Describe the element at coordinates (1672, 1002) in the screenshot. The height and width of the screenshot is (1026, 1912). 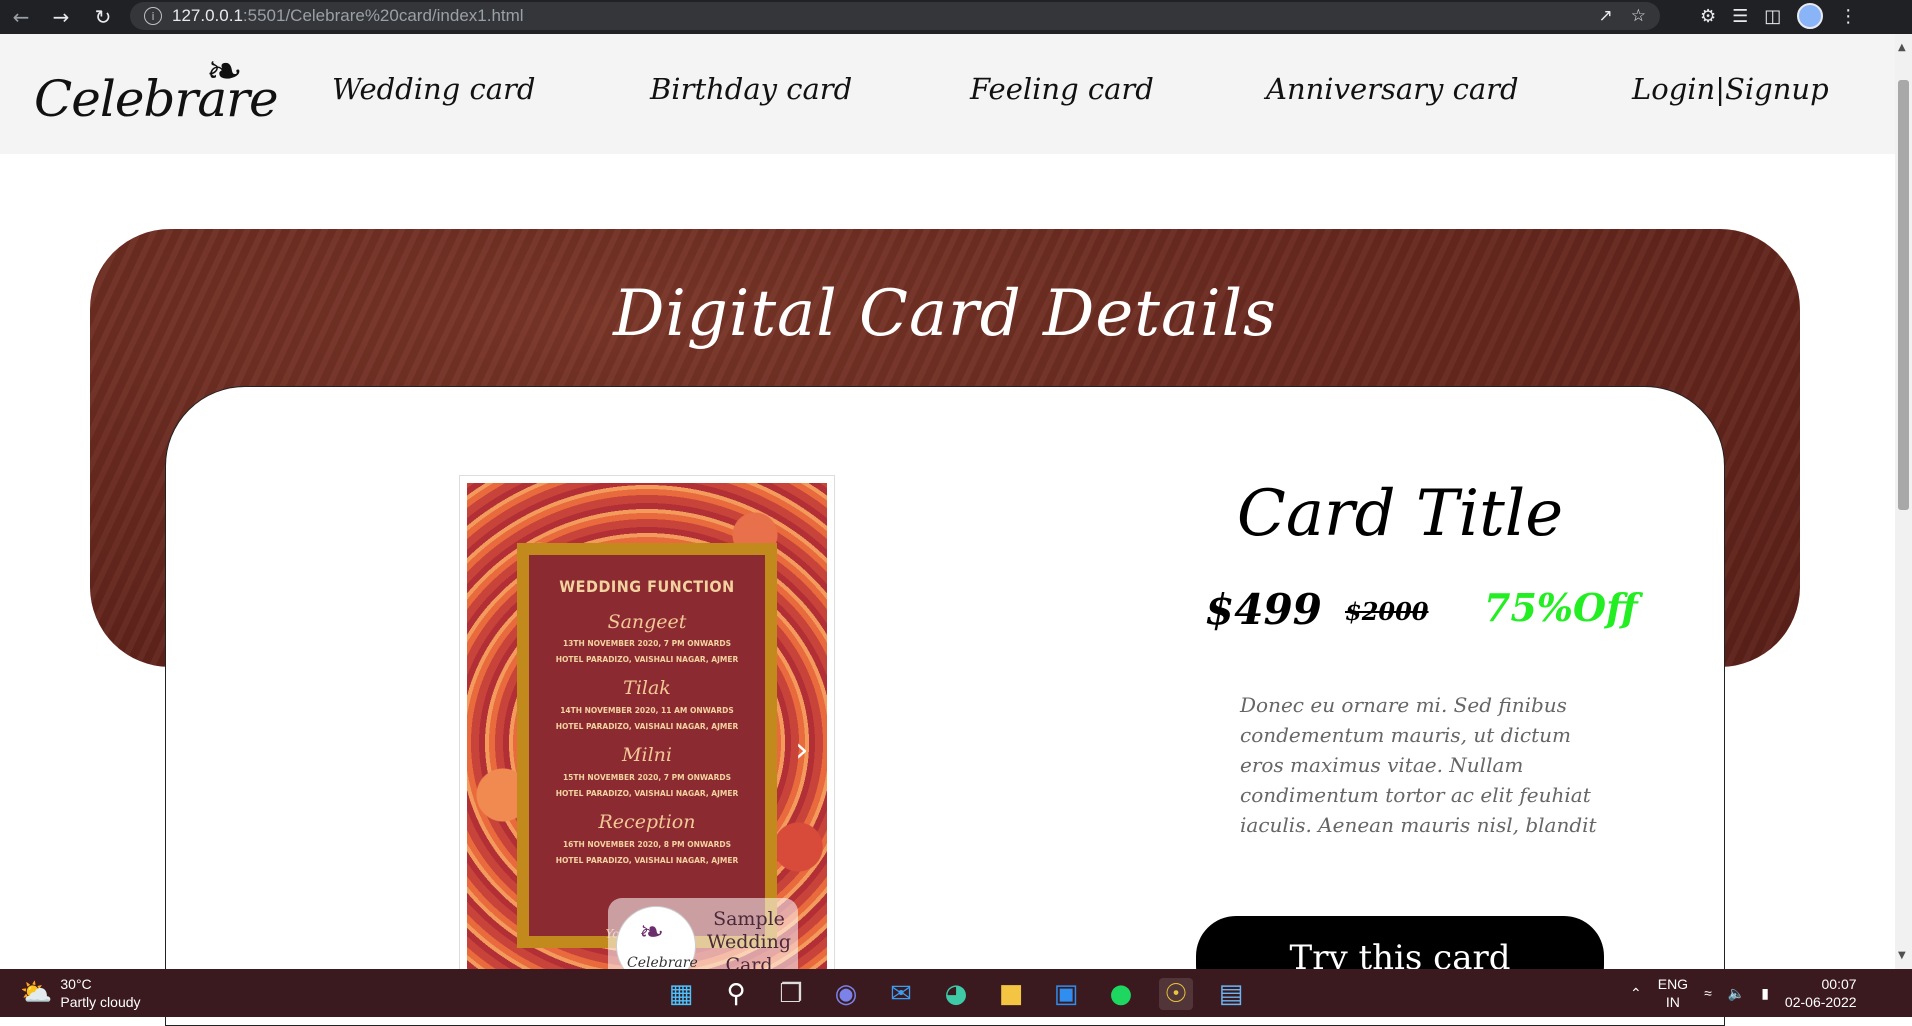
I see `region-code: IN` at that location.